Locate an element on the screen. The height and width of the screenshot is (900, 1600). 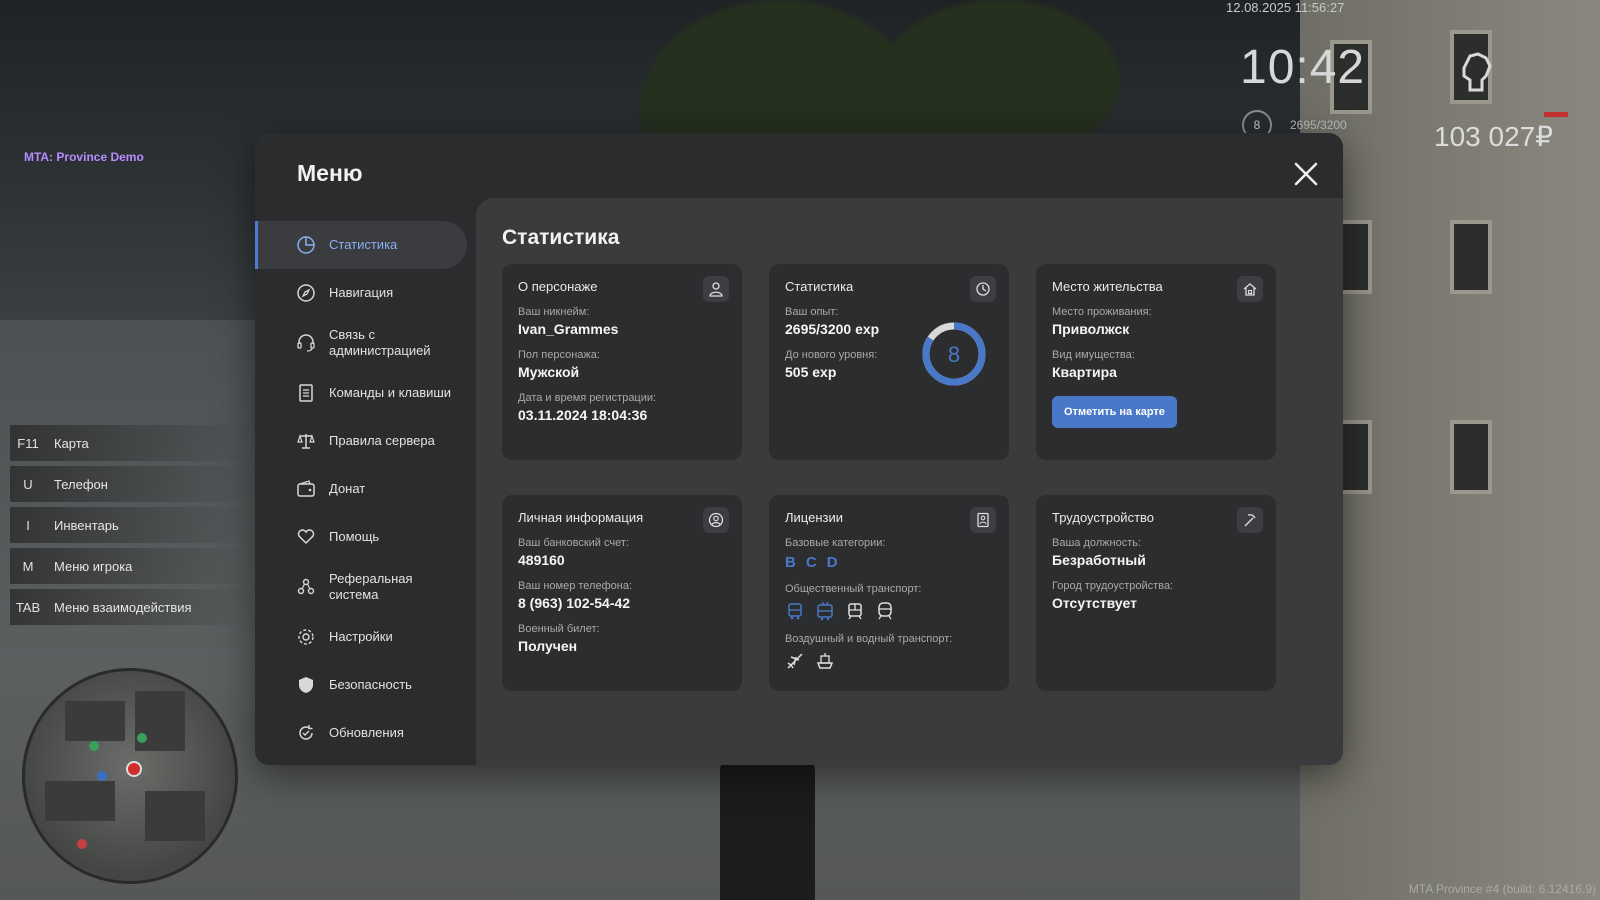
nav-item-security: Безопасность is located at coordinates (361, 685).